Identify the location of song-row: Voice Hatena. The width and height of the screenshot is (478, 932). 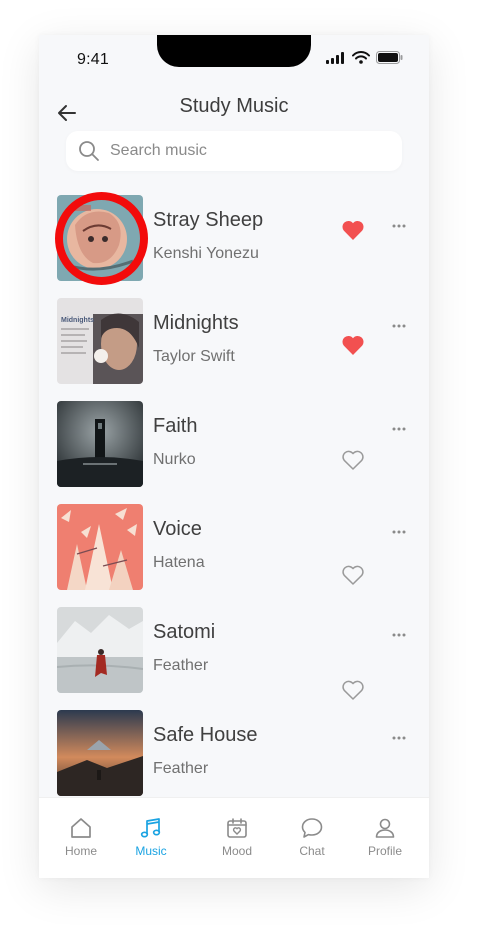
(234, 547).